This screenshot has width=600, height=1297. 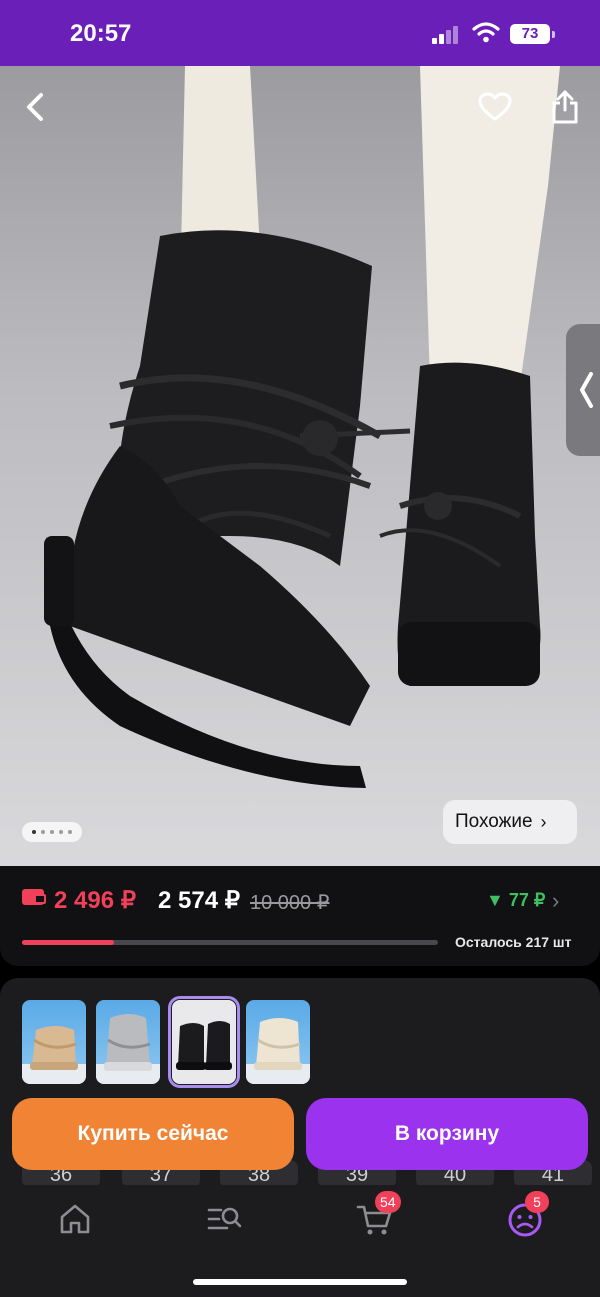 I want to click on share-button, so click(x=565, y=107).